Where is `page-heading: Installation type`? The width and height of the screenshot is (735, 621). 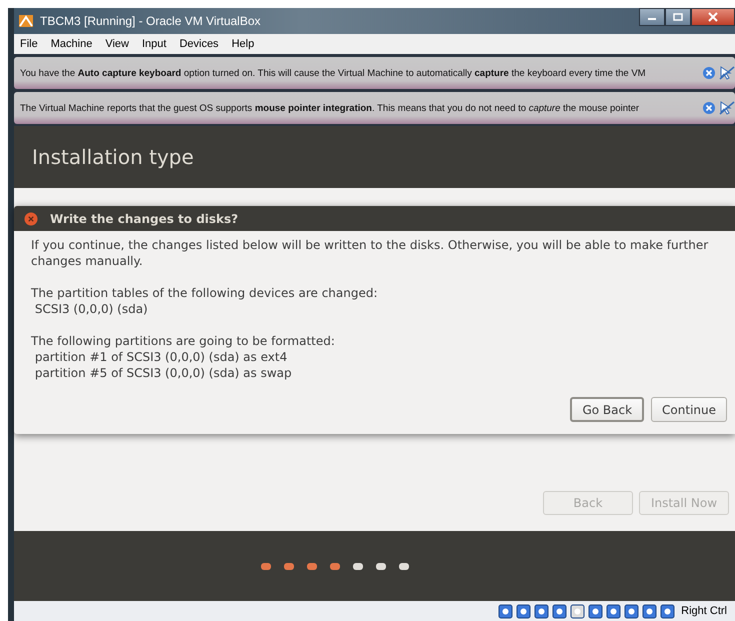
page-heading: Installation type is located at coordinates (113, 157).